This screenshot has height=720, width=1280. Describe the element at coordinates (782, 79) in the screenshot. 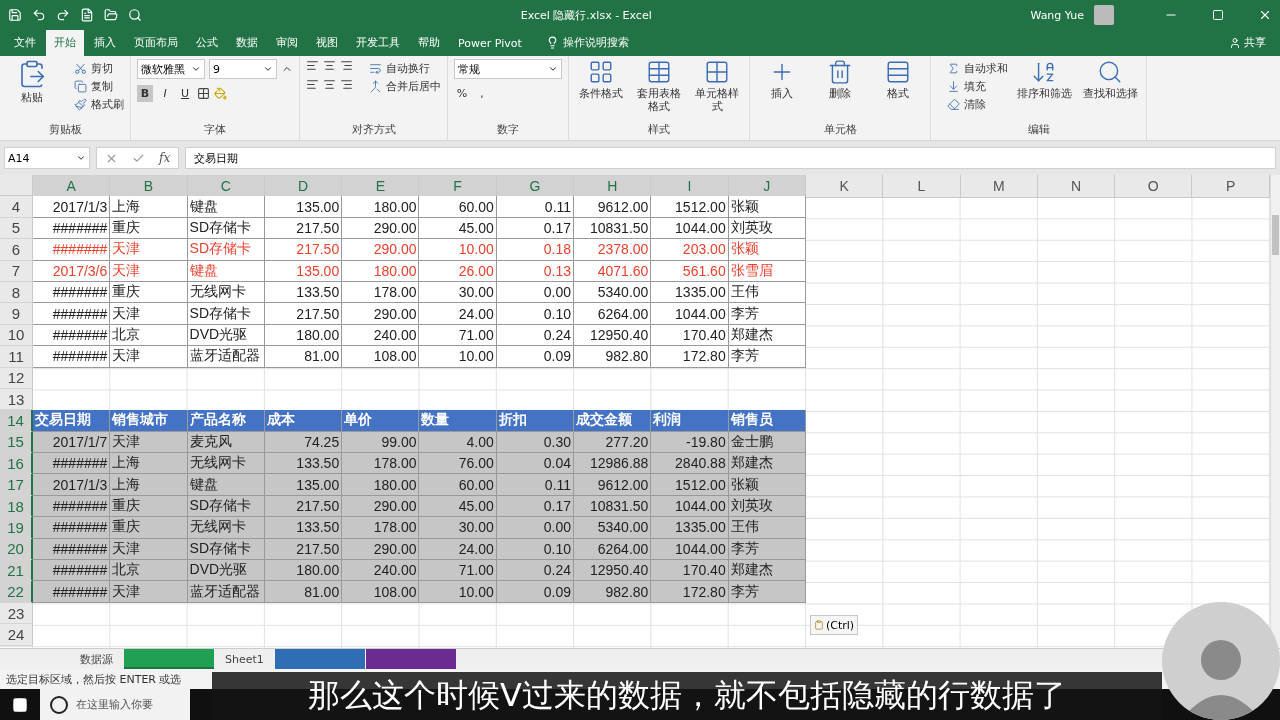

I see `ribbon-button: 插入` at that location.